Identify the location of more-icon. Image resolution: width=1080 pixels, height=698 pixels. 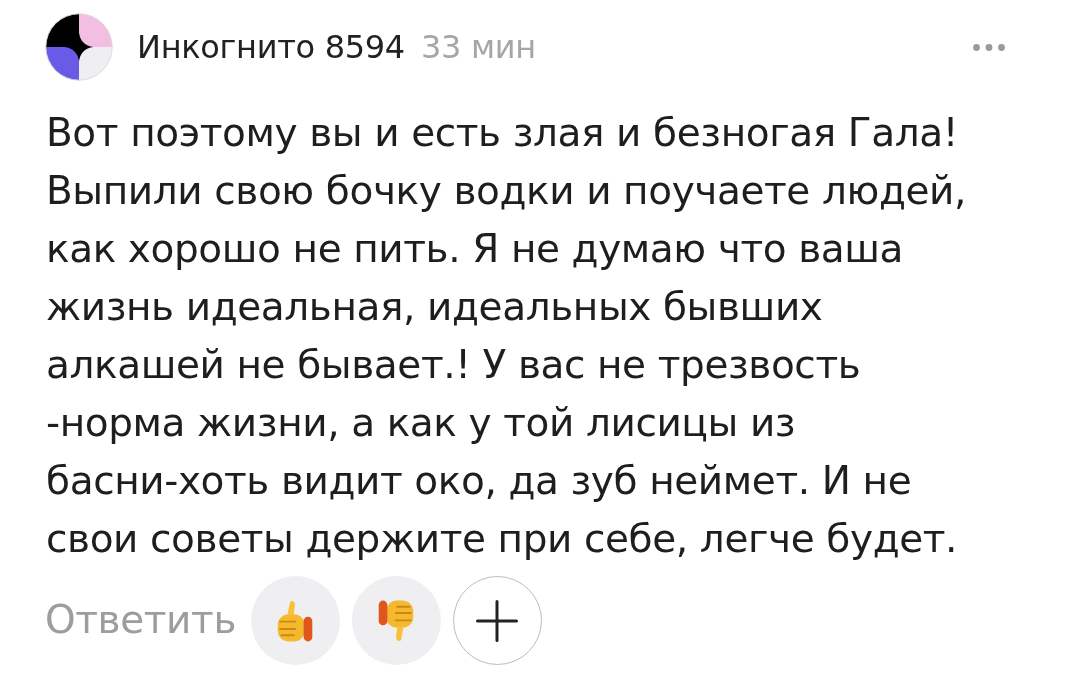
(989, 47).